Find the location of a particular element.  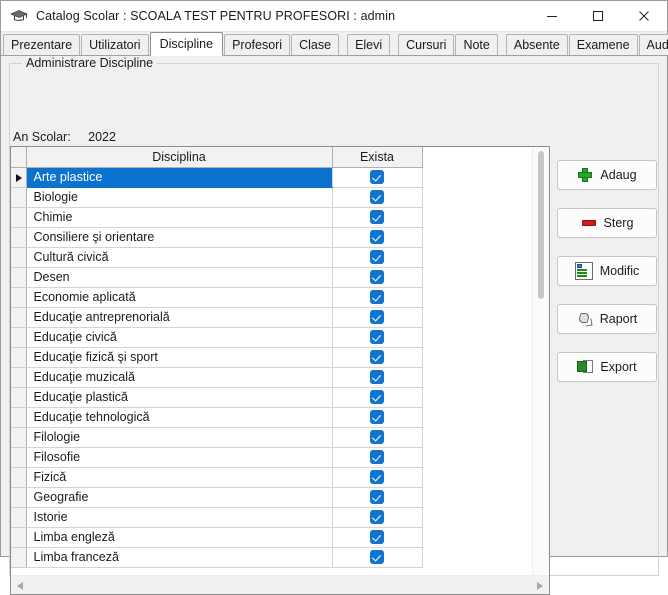

table-row: Economie aplicată is located at coordinates (271, 297).